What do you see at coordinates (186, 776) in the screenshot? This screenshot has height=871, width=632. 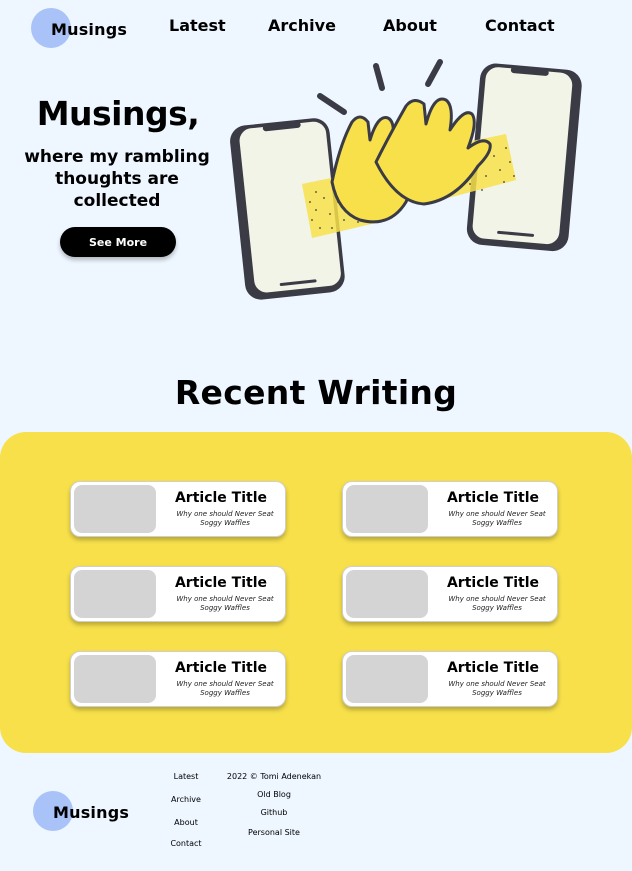 I see `footer-nav-latest: Latest` at bounding box center [186, 776].